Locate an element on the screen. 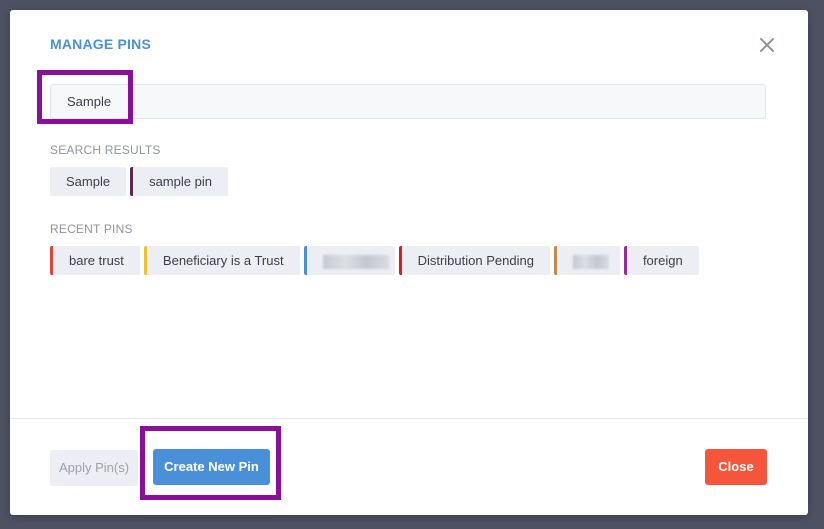  modal-title: MANAGE PINS is located at coordinates (100, 44).